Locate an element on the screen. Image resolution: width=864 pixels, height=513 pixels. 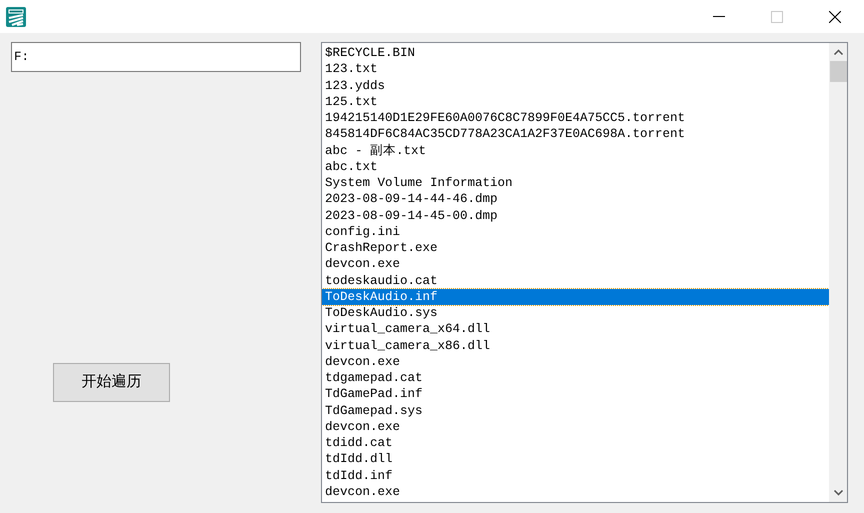
file-item: TdGamepad.sys is located at coordinates (575, 410).